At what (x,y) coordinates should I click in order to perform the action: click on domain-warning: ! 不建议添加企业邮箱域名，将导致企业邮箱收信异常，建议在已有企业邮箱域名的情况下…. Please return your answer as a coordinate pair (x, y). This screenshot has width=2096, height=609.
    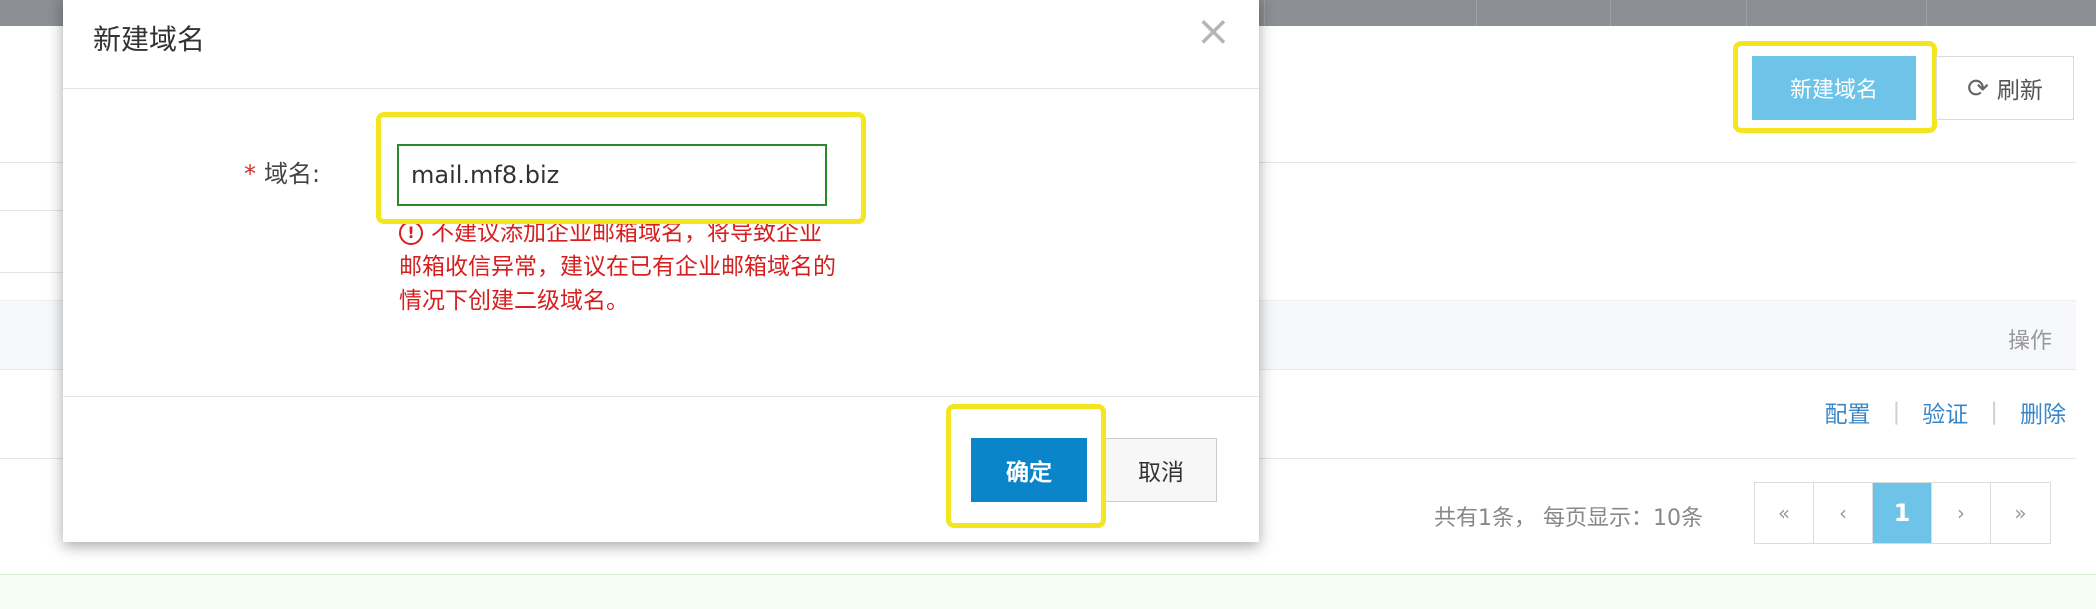
    Looking at the image, I should click on (619, 267).